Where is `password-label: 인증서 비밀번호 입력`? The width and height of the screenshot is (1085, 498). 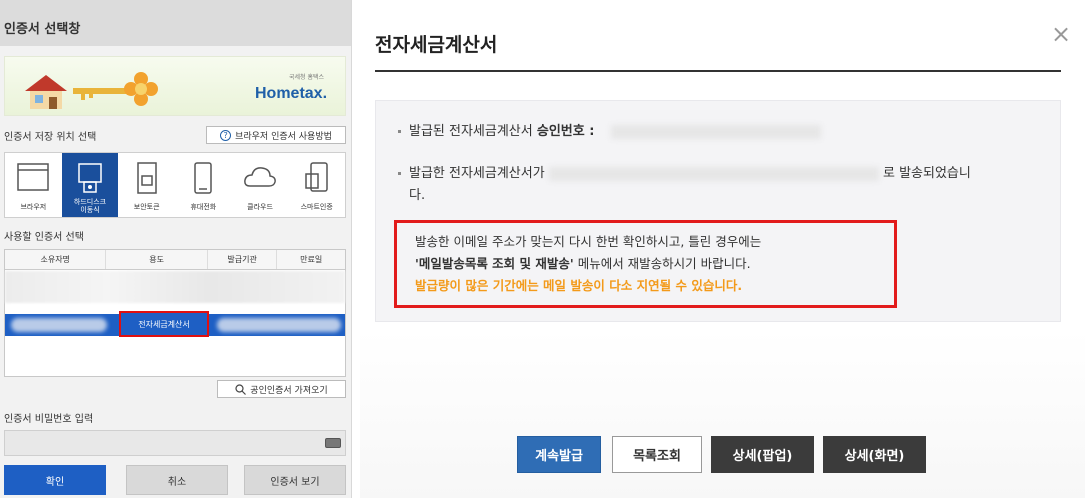
password-label: 인증서 비밀번호 입력 is located at coordinates (49, 419).